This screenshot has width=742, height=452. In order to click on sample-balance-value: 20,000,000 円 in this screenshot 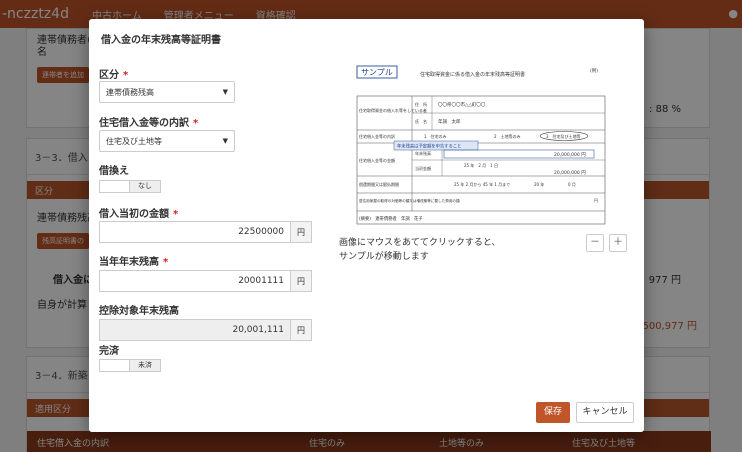, I will do `click(570, 155)`.